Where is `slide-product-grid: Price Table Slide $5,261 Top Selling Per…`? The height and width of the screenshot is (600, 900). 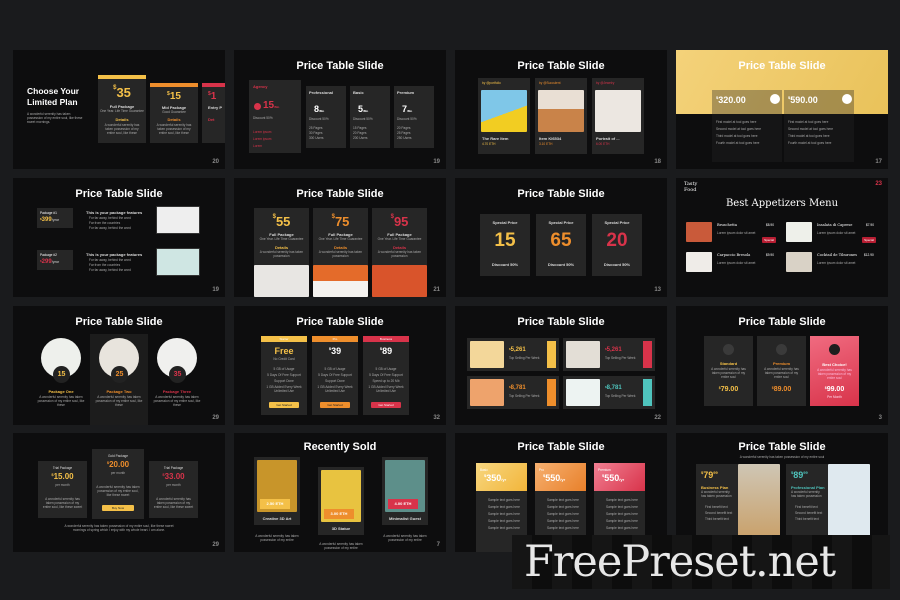
slide-product-grid: Price Table Slide $5,261 Top Selling Per… is located at coordinates (561, 365).